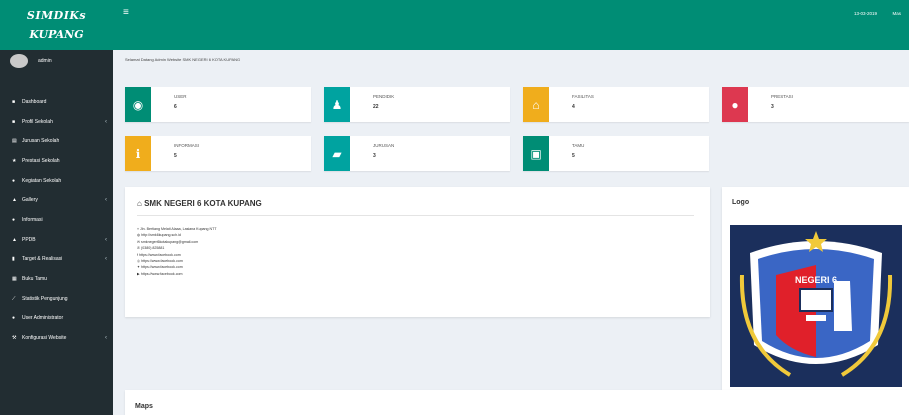 Image resolution: width=909 pixels, height=415 pixels. I want to click on info-box-informasi: ℹ INFORMASI 5, so click(218, 153).